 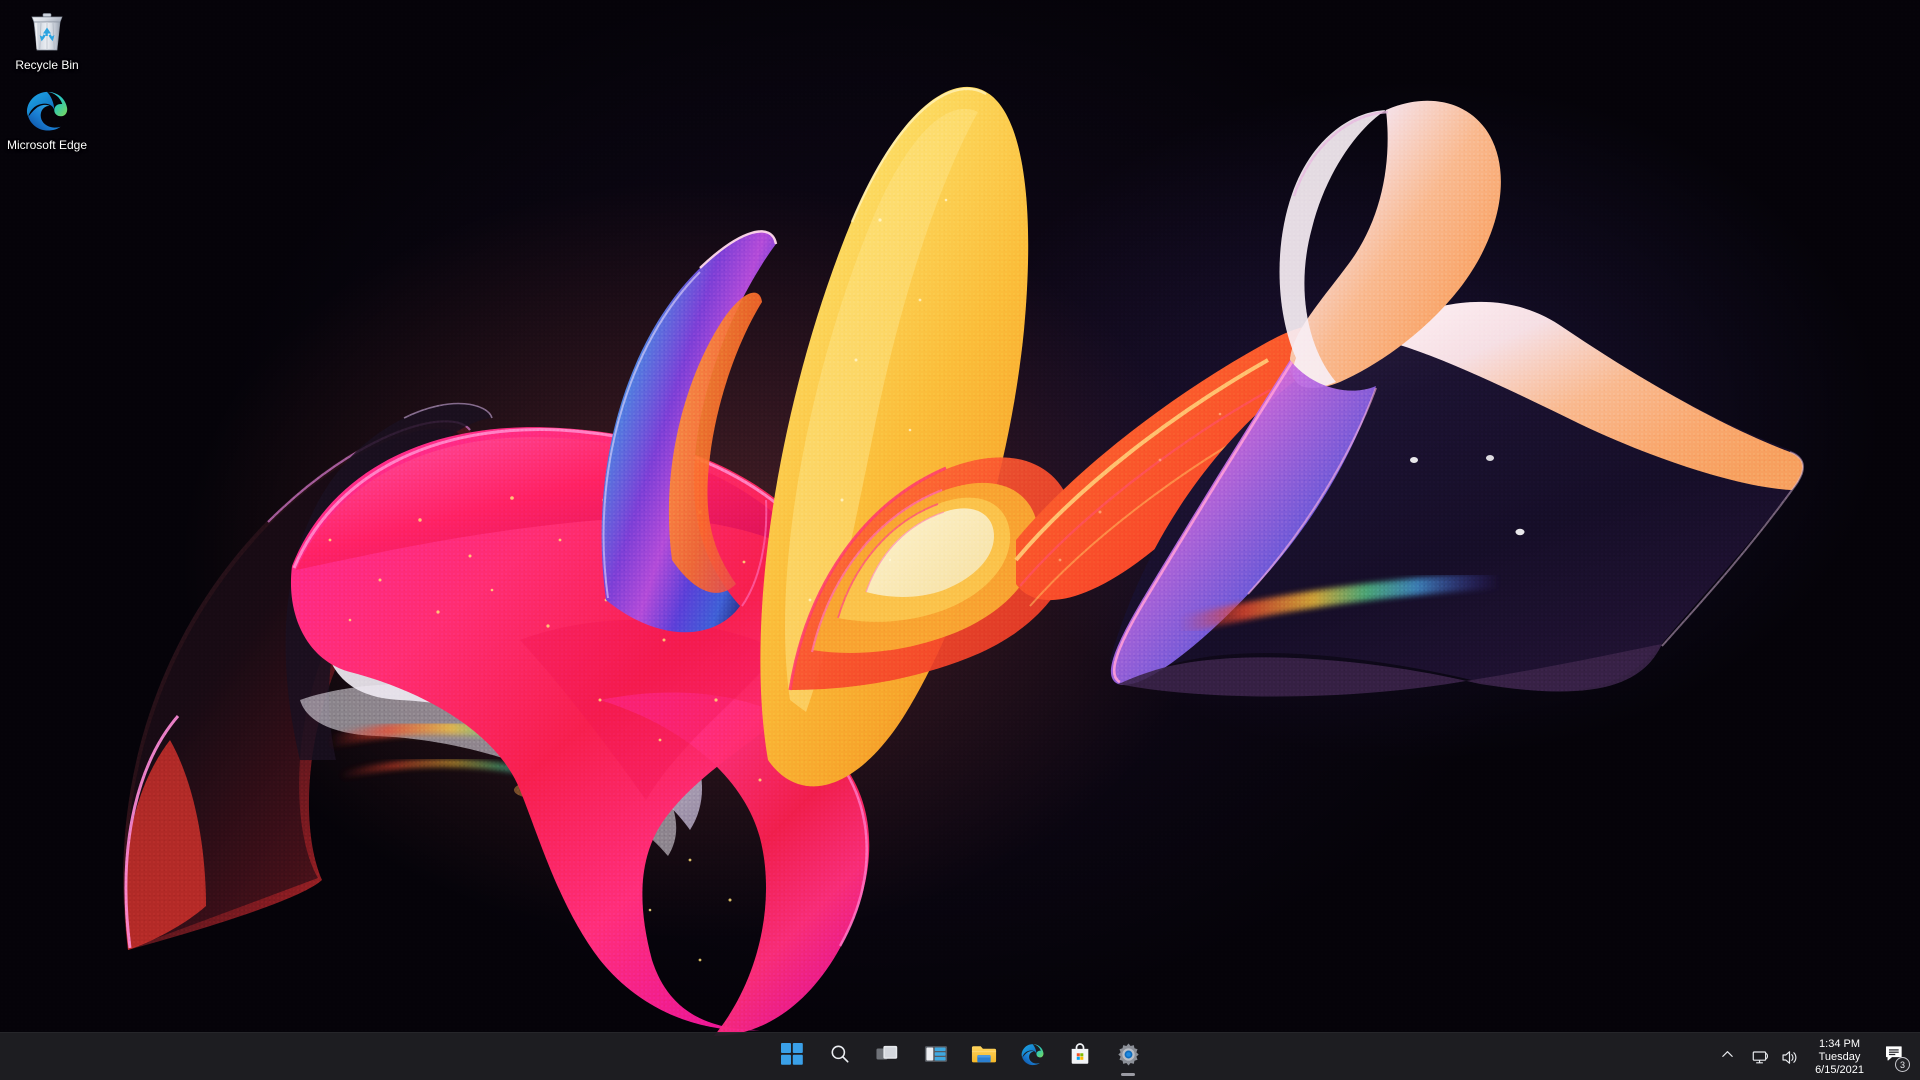 What do you see at coordinates (1128, 1074) in the screenshot?
I see `taskbar-active-indicator` at bounding box center [1128, 1074].